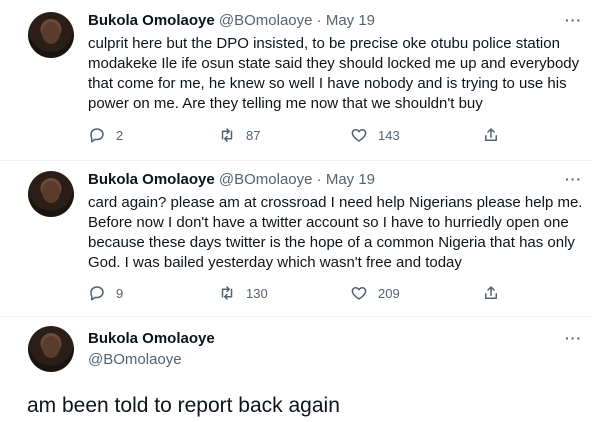 Image resolution: width=592 pixels, height=422 pixels. I want to click on tweet-actions: 9 130 209, so click(298, 294).